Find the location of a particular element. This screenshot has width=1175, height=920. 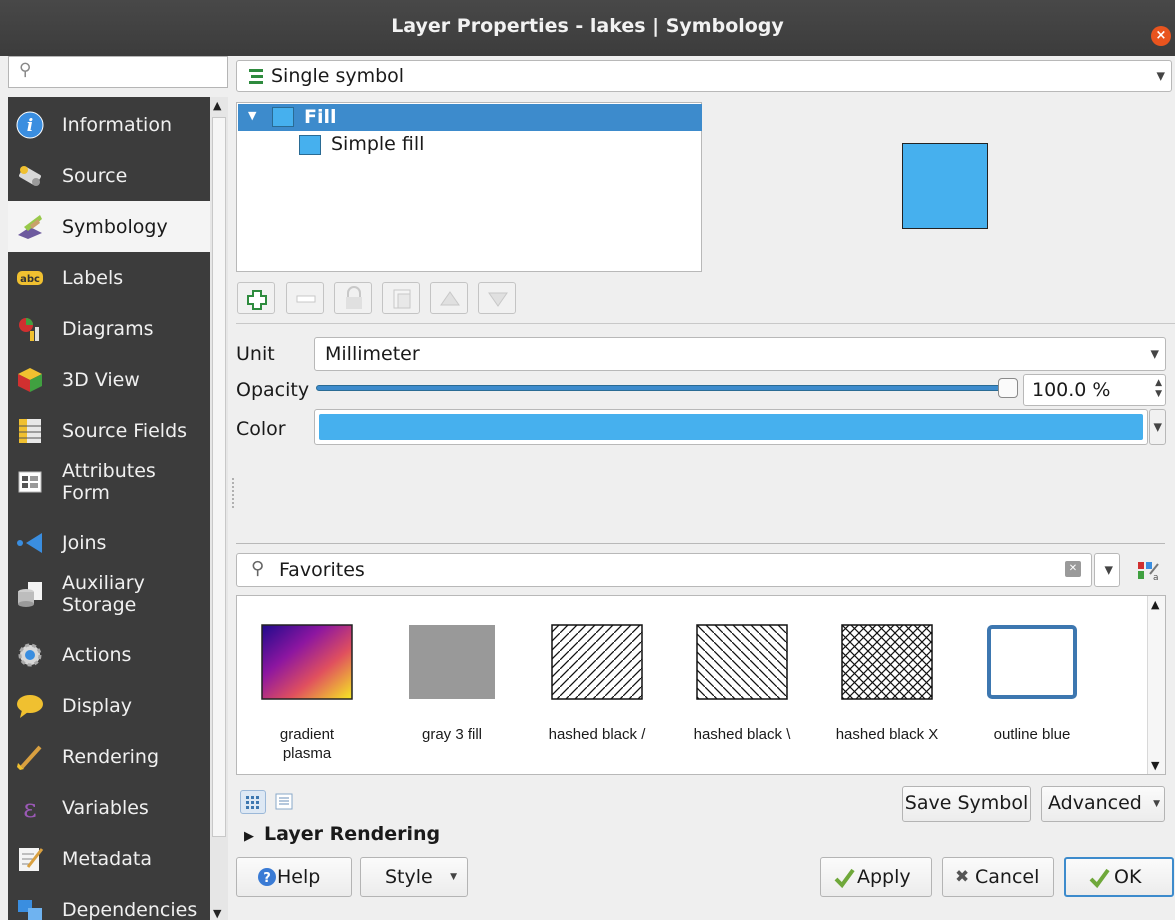

color-menu-button: ▼ is located at coordinates (1157, 427).